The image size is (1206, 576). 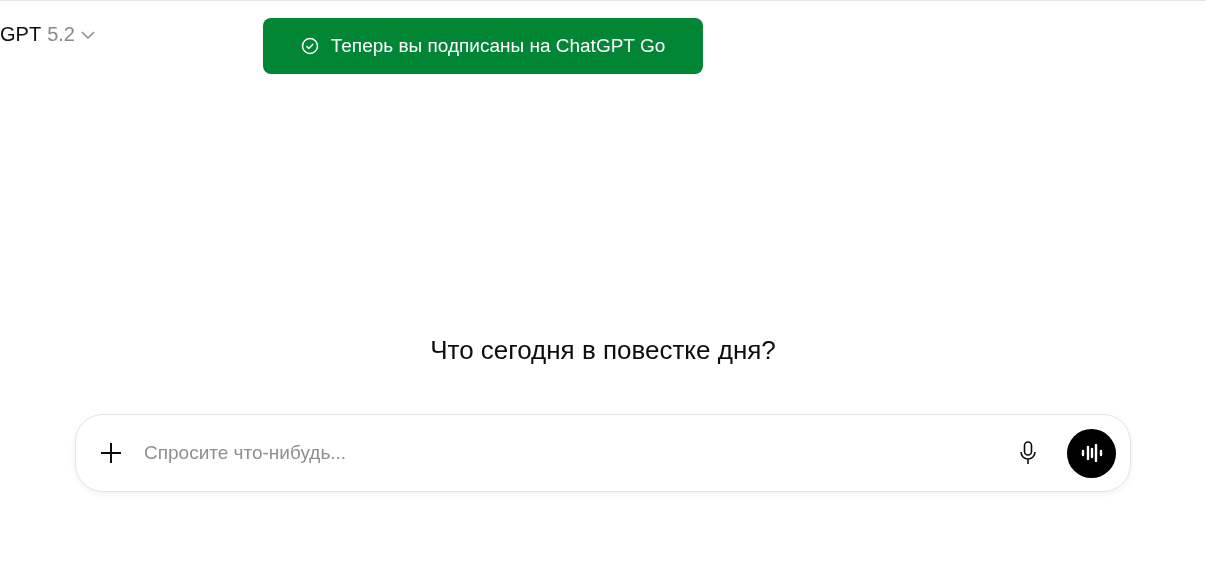 I want to click on microphone-button, so click(x=1028, y=453).